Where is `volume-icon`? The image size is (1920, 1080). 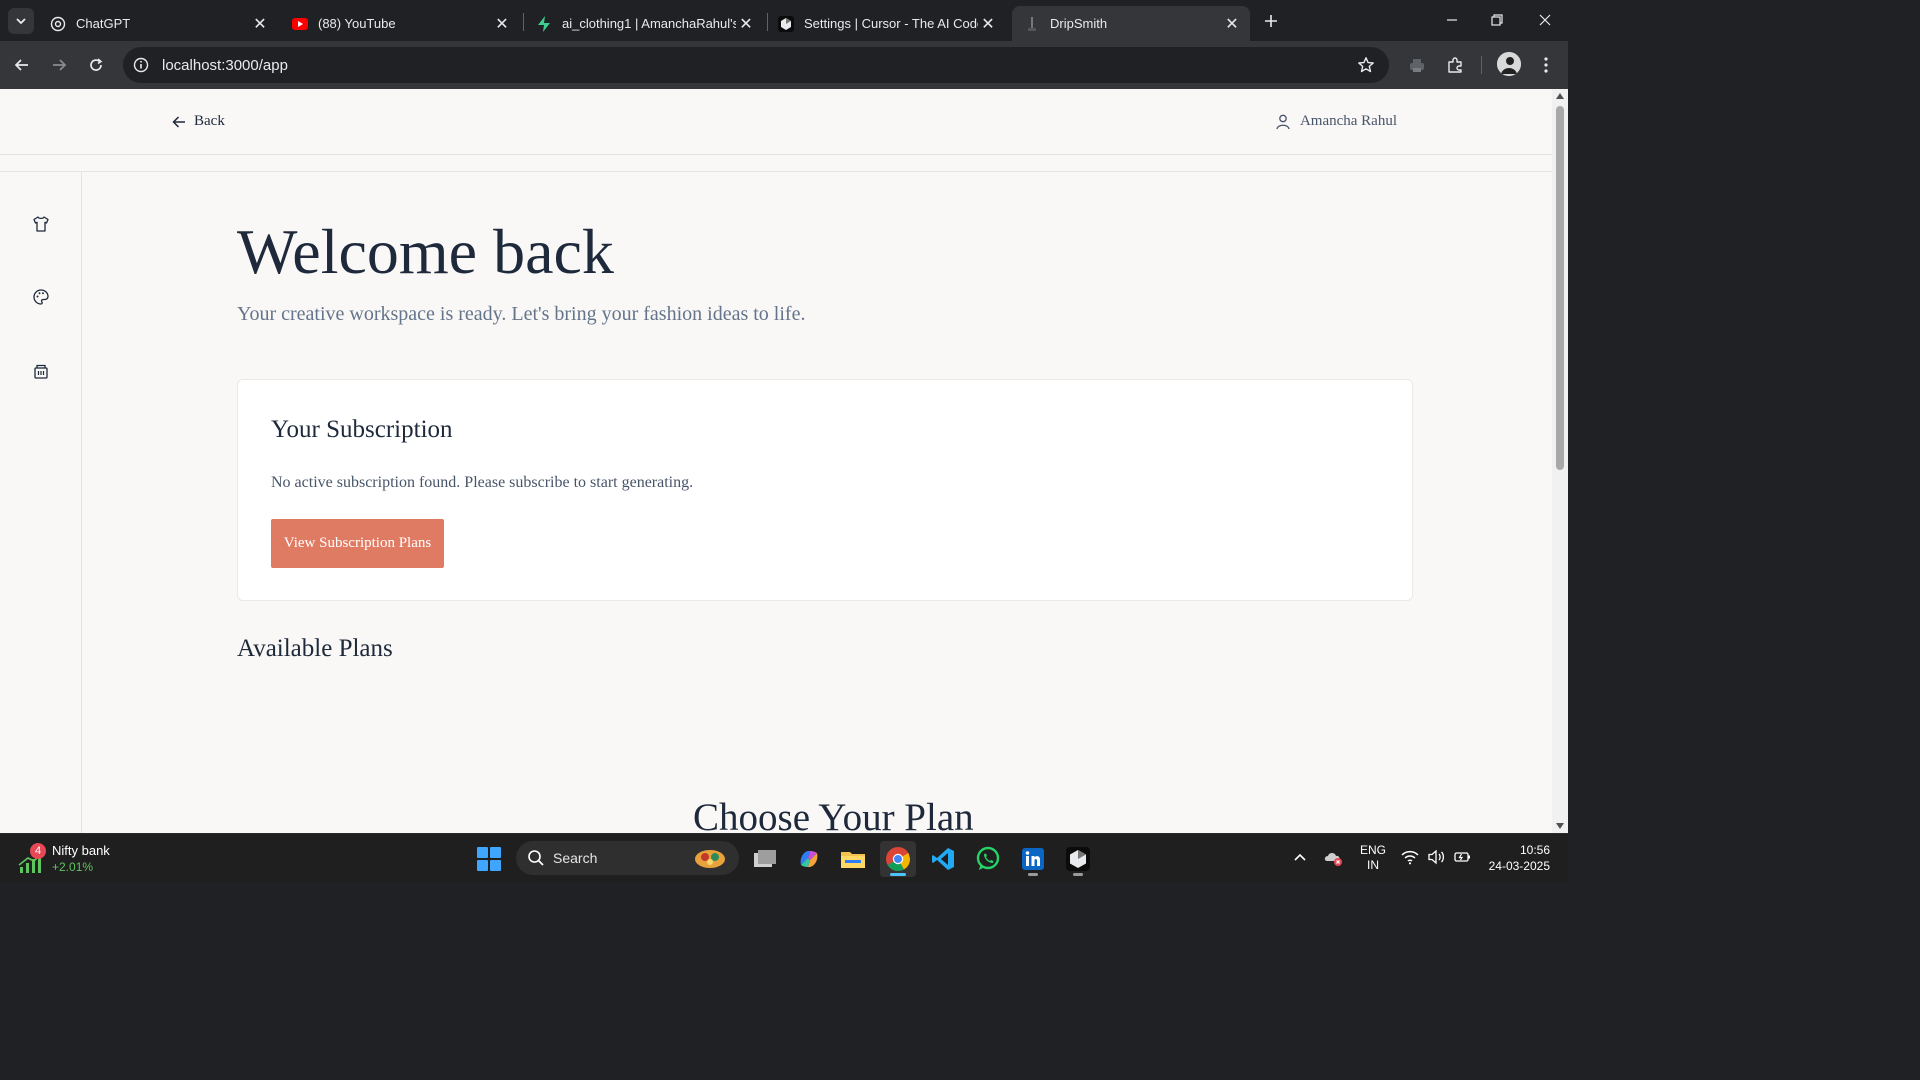
volume-icon is located at coordinates (1436, 857).